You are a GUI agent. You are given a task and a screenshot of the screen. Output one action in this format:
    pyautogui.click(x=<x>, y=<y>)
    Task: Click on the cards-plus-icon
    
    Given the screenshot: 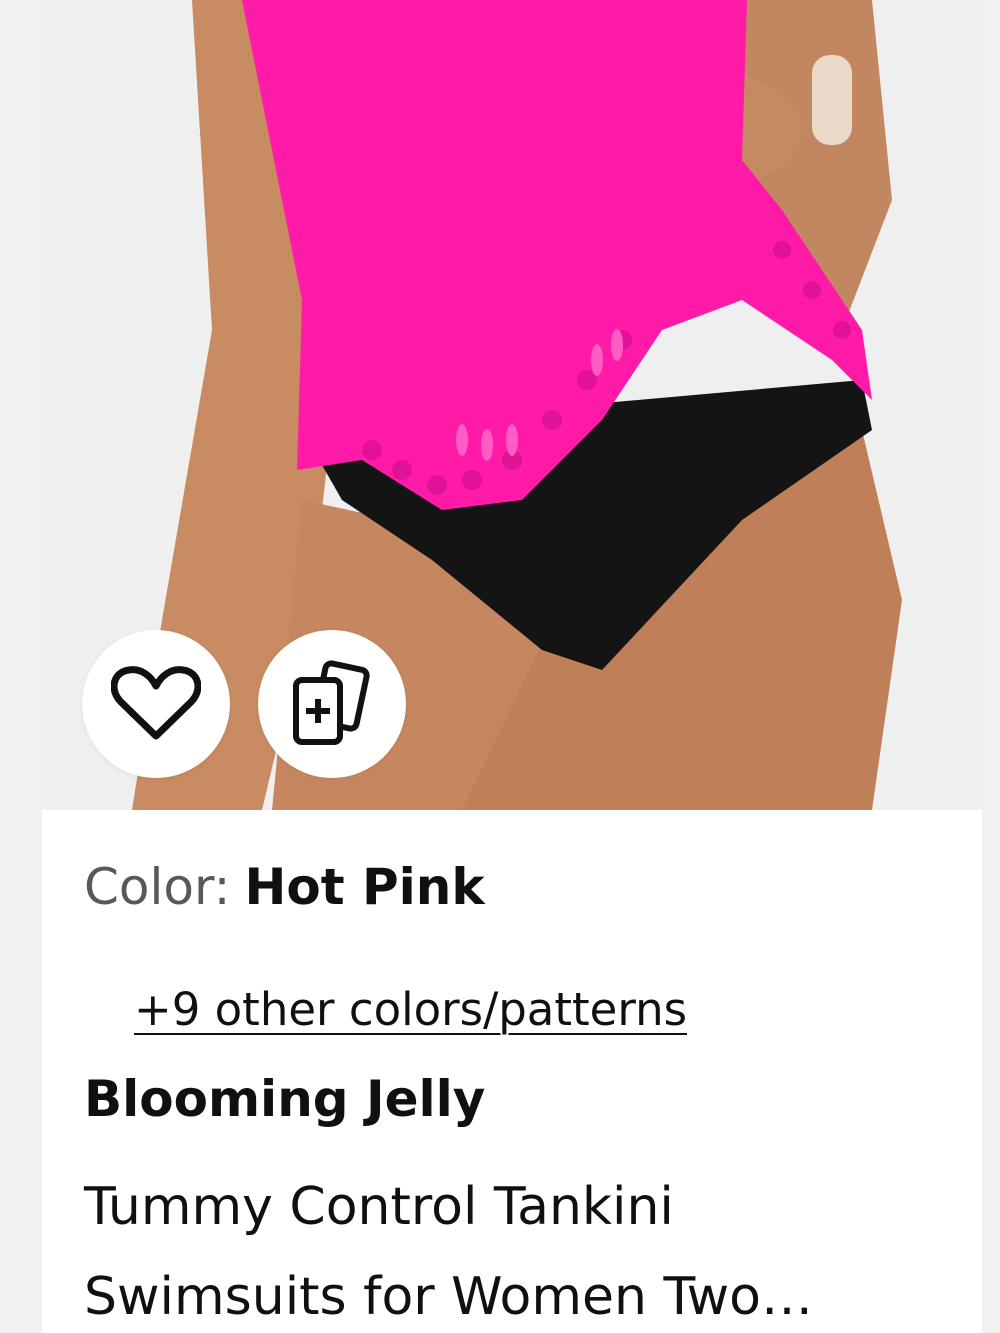 What is the action you would take?
    pyautogui.click(x=331, y=702)
    